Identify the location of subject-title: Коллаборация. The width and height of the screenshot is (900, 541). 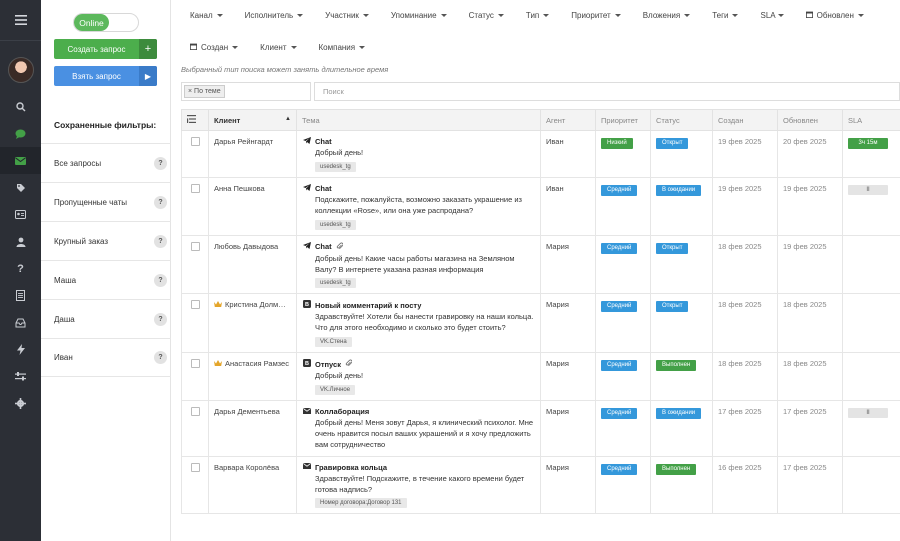
(342, 411).